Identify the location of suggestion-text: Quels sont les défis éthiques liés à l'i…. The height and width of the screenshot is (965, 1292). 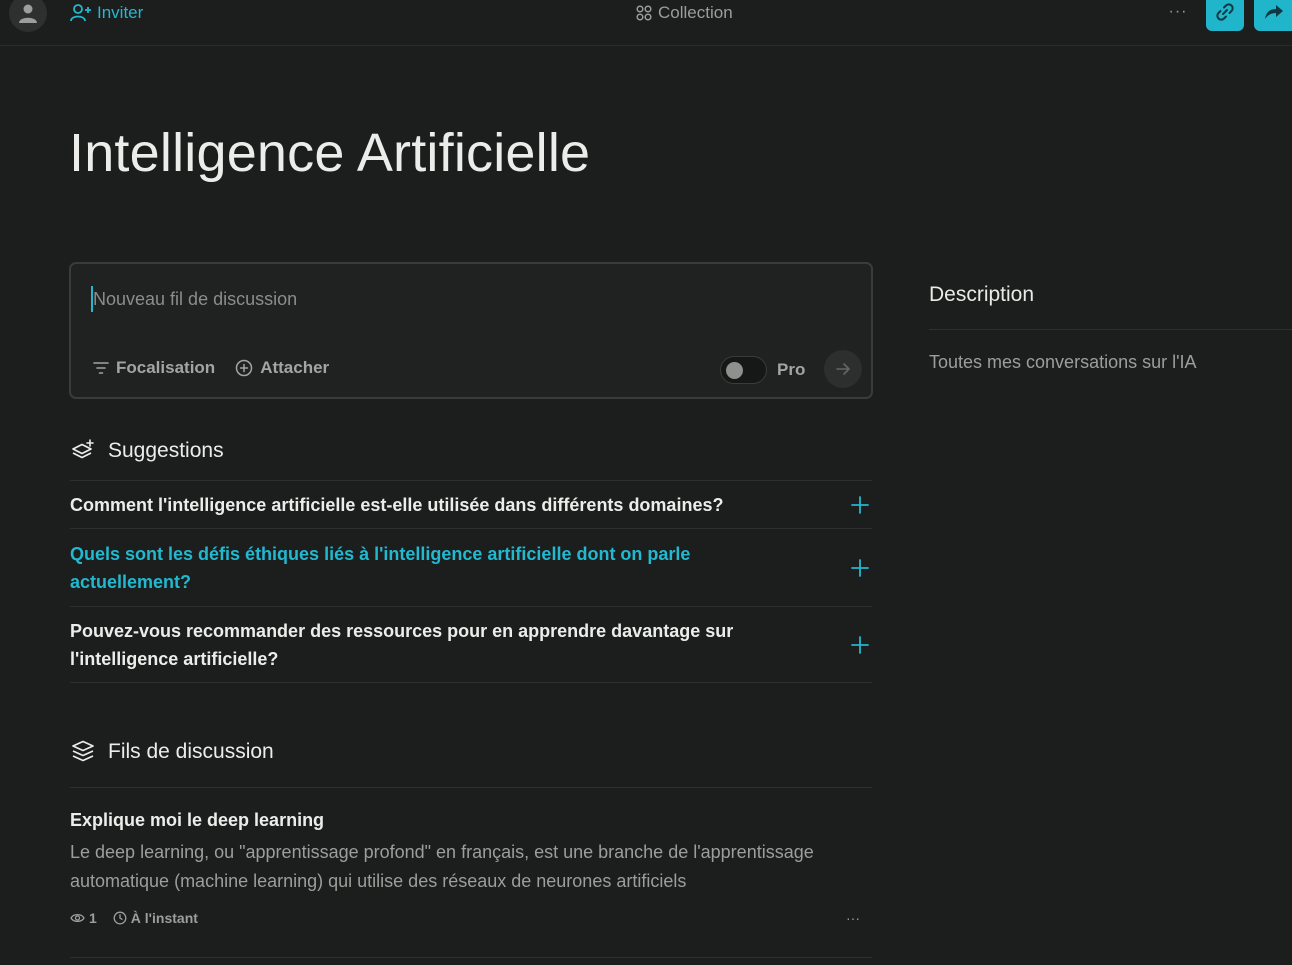
(380, 567).